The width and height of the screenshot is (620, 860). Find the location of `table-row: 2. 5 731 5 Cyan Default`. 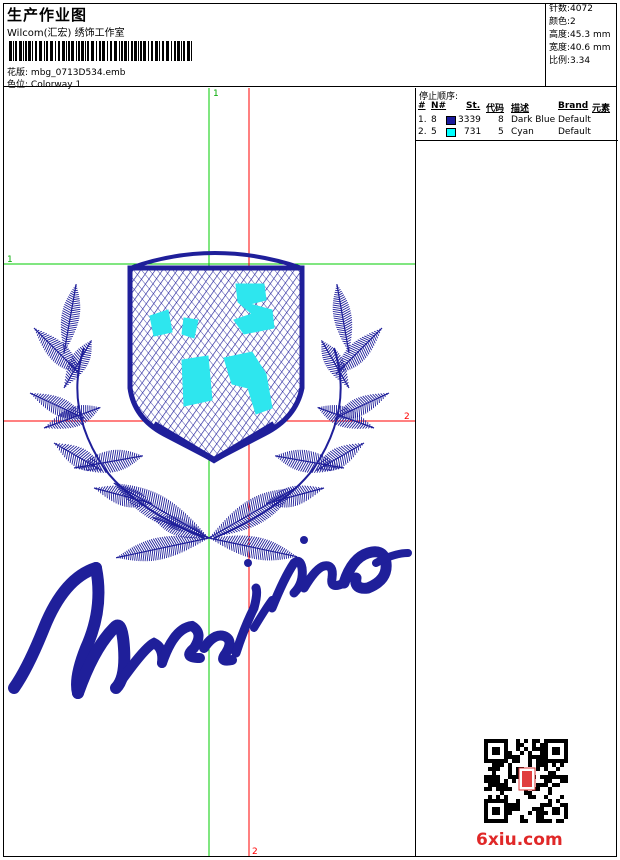

table-row: 2. 5 731 5 Cyan Default is located at coordinates (504, 132).